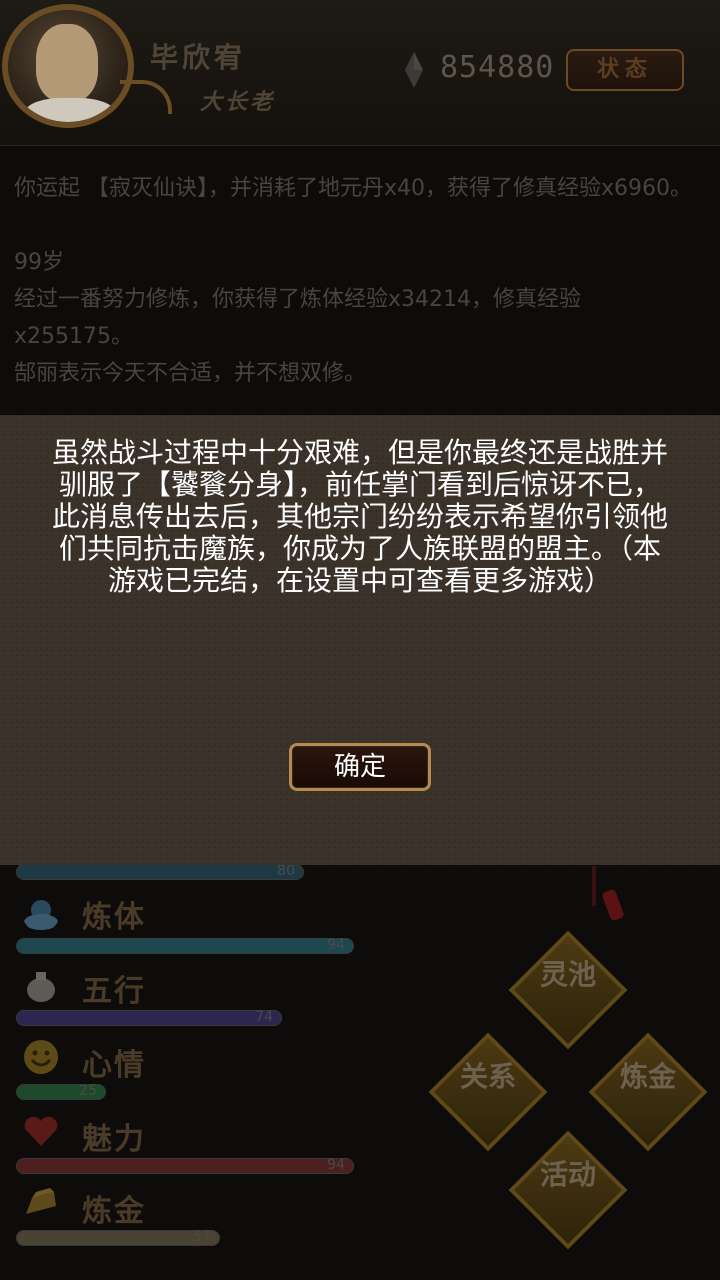 This screenshot has width=720, height=1280. Describe the element at coordinates (190, 373) in the screenshot. I see `log-line: 郜丽表示今天不合适，并不想双修。` at that location.